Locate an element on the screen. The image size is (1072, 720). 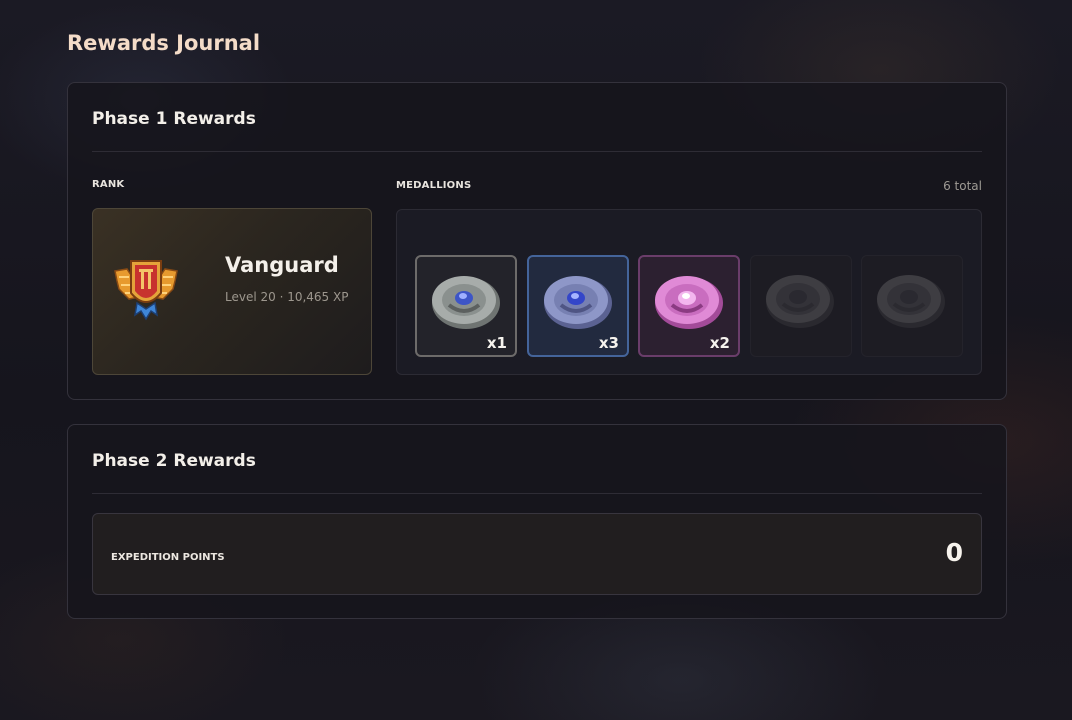
winged-shield-emblem-icon is located at coordinates (146, 290).